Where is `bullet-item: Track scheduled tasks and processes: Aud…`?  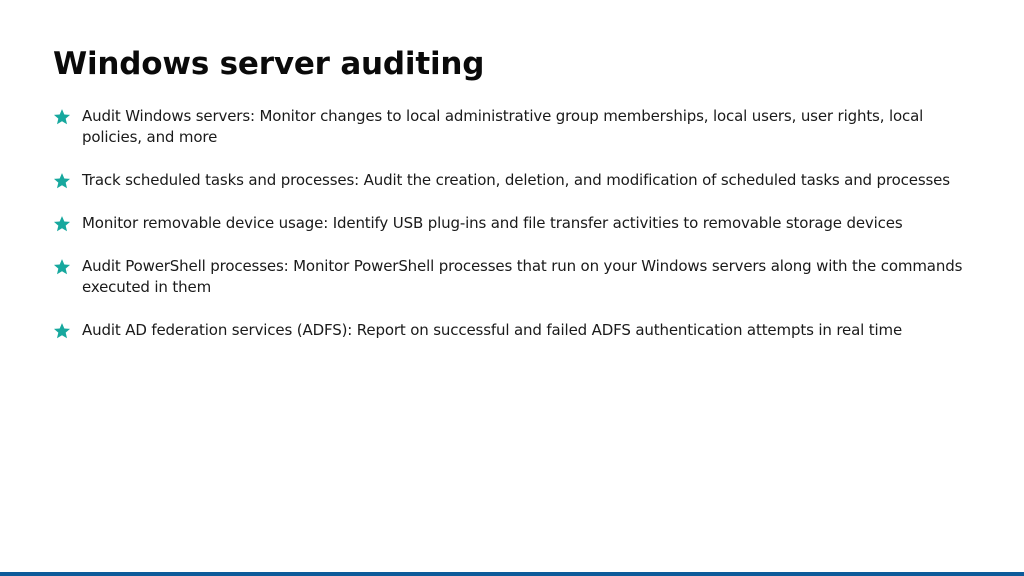 bullet-item: Track scheduled tasks and processes: Aud… is located at coordinates (513, 180).